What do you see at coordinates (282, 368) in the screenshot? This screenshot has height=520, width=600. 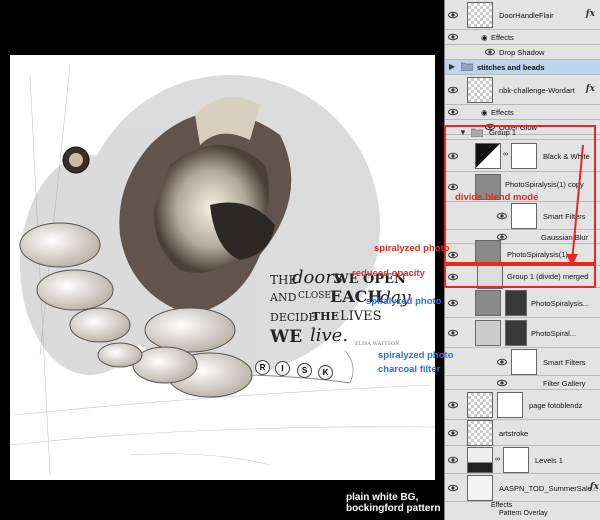 I see `bead-i: I` at bounding box center [282, 368].